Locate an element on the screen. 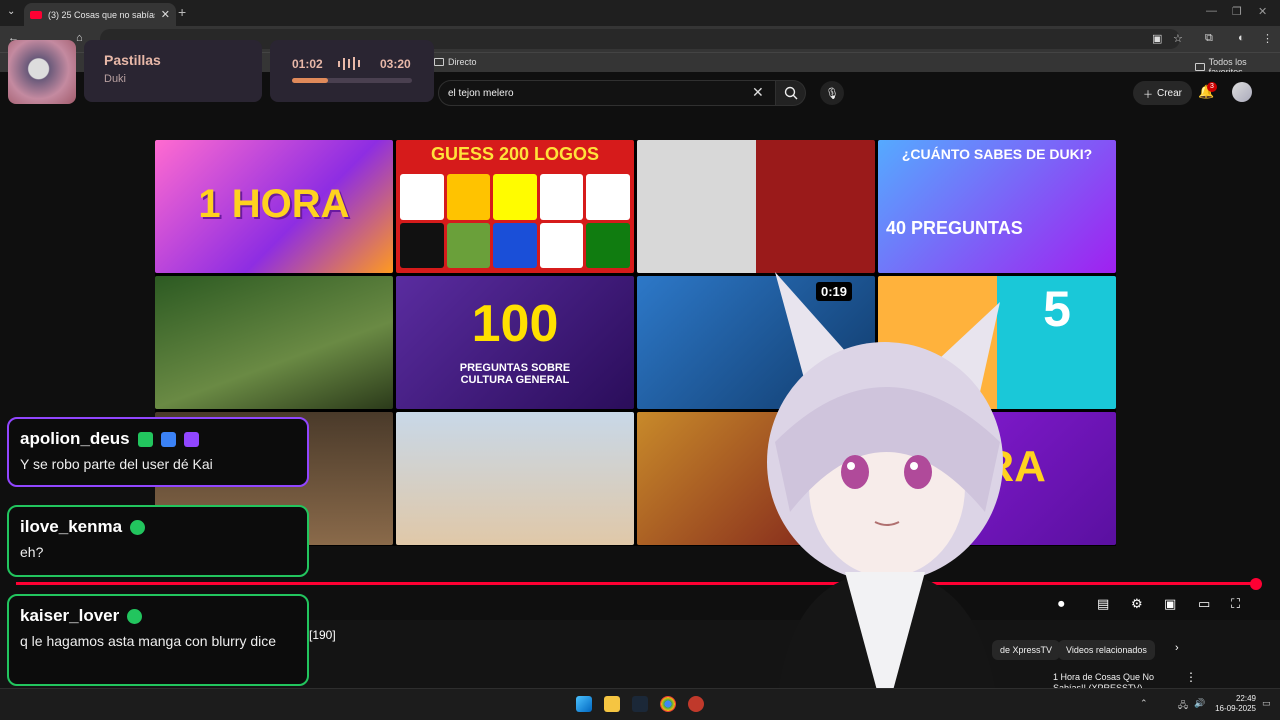  new-tab-button: + is located at coordinates (182, 12).